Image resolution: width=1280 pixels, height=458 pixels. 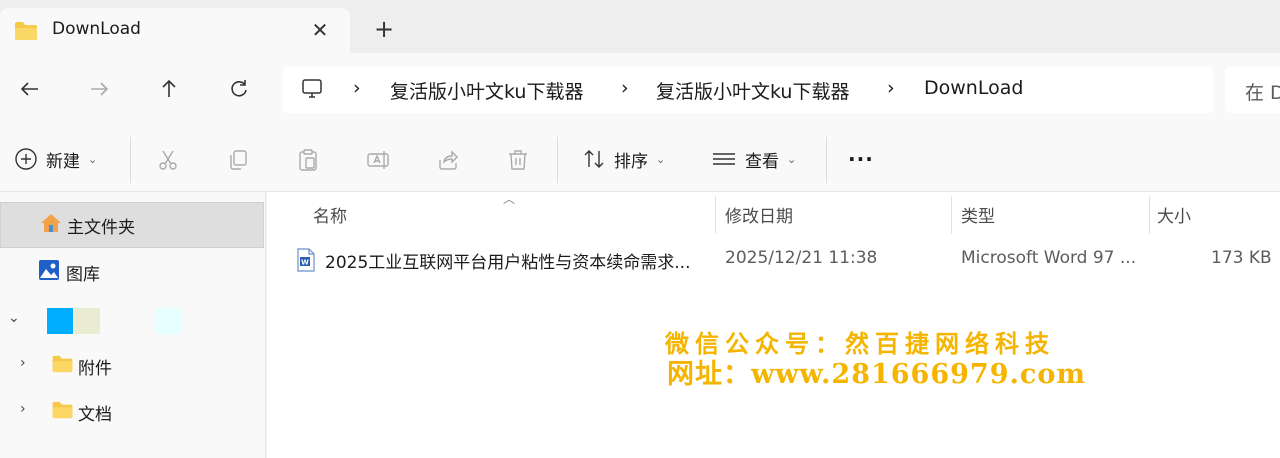 I want to click on scissors-icon, so click(x=168, y=160).